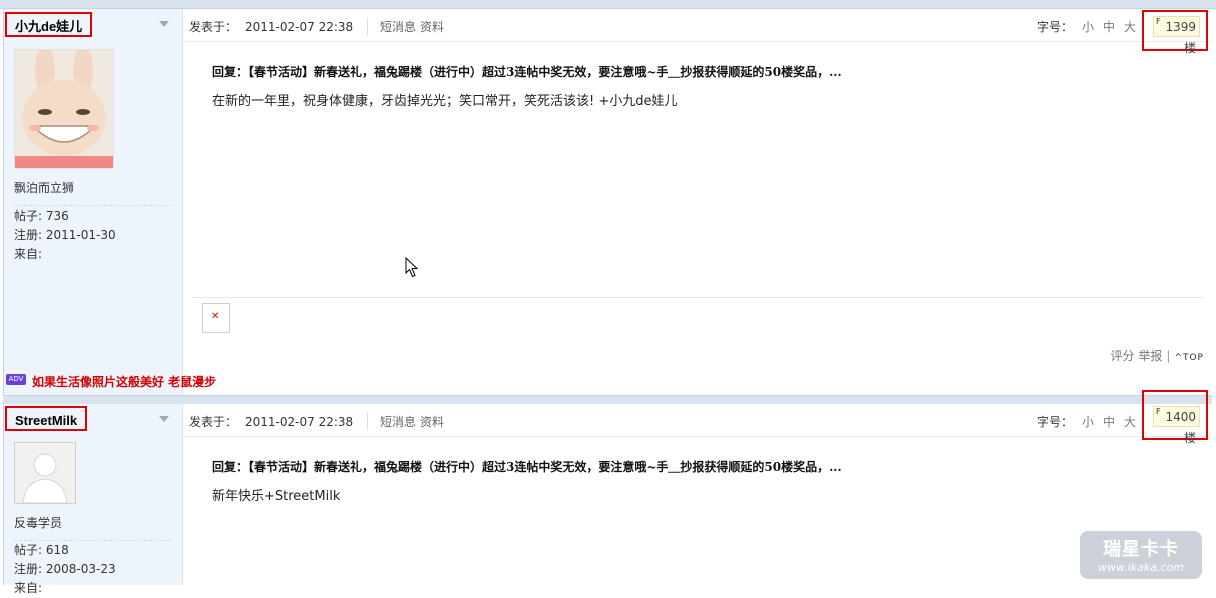 This screenshot has height=598, width=1216. Describe the element at coordinates (124, 381) in the screenshot. I see `ad-link: 如果生活像照片这般美好 老鼠漫步` at that location.